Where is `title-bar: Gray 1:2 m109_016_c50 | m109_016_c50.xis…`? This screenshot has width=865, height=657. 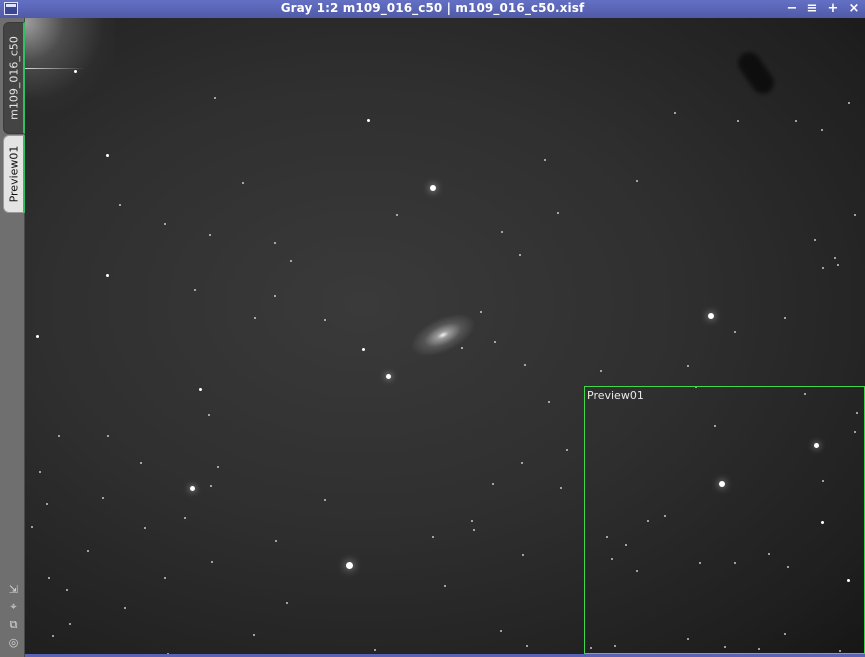 title-bar: Gray 1:2 m109_016_c50 | m109_016_c50.xis… is located at coordinates (432, 9).